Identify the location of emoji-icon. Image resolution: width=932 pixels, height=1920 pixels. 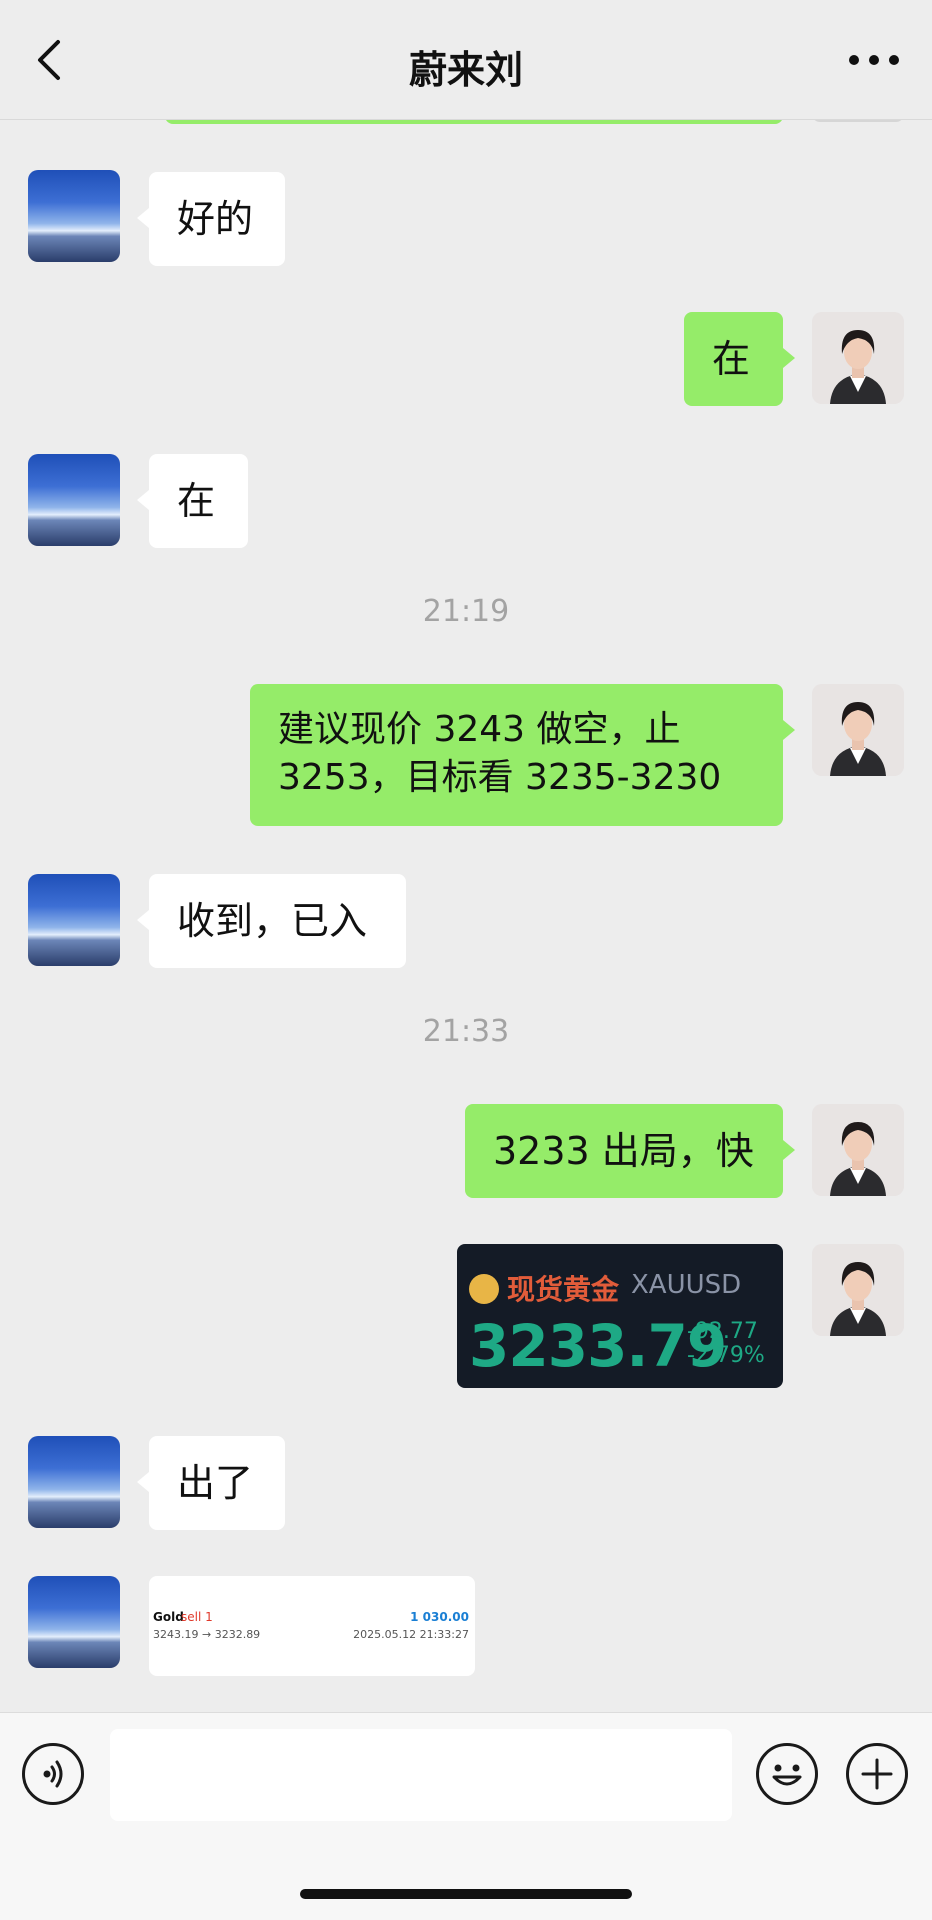
(787, 1775).